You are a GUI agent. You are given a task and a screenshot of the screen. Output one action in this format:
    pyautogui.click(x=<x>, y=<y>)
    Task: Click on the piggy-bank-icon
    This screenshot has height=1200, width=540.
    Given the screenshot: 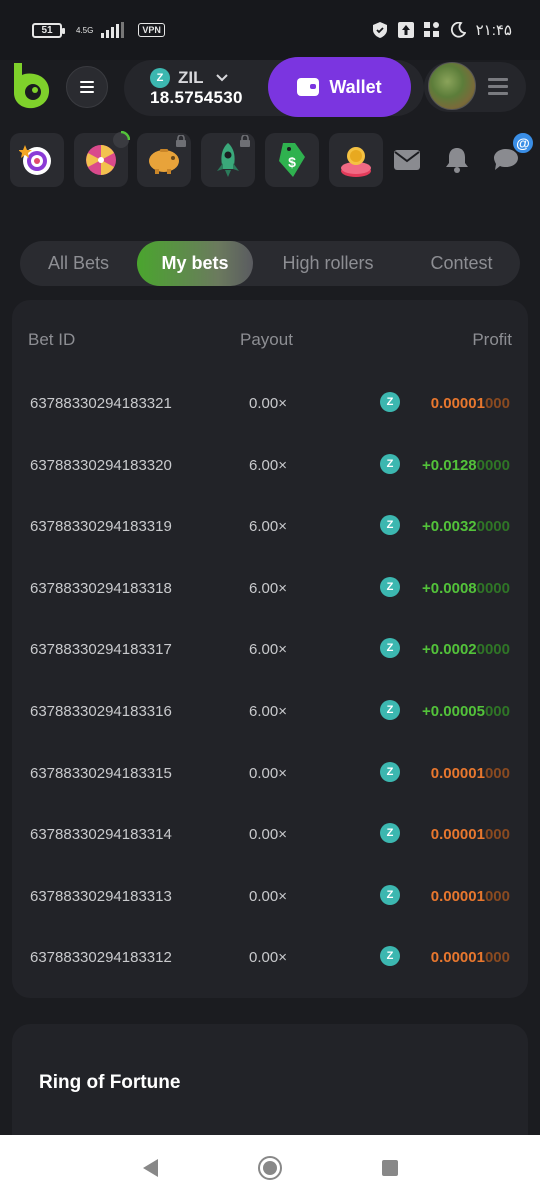 What is the action you would take?
    pyautogui.click(x=164, y=161)
    